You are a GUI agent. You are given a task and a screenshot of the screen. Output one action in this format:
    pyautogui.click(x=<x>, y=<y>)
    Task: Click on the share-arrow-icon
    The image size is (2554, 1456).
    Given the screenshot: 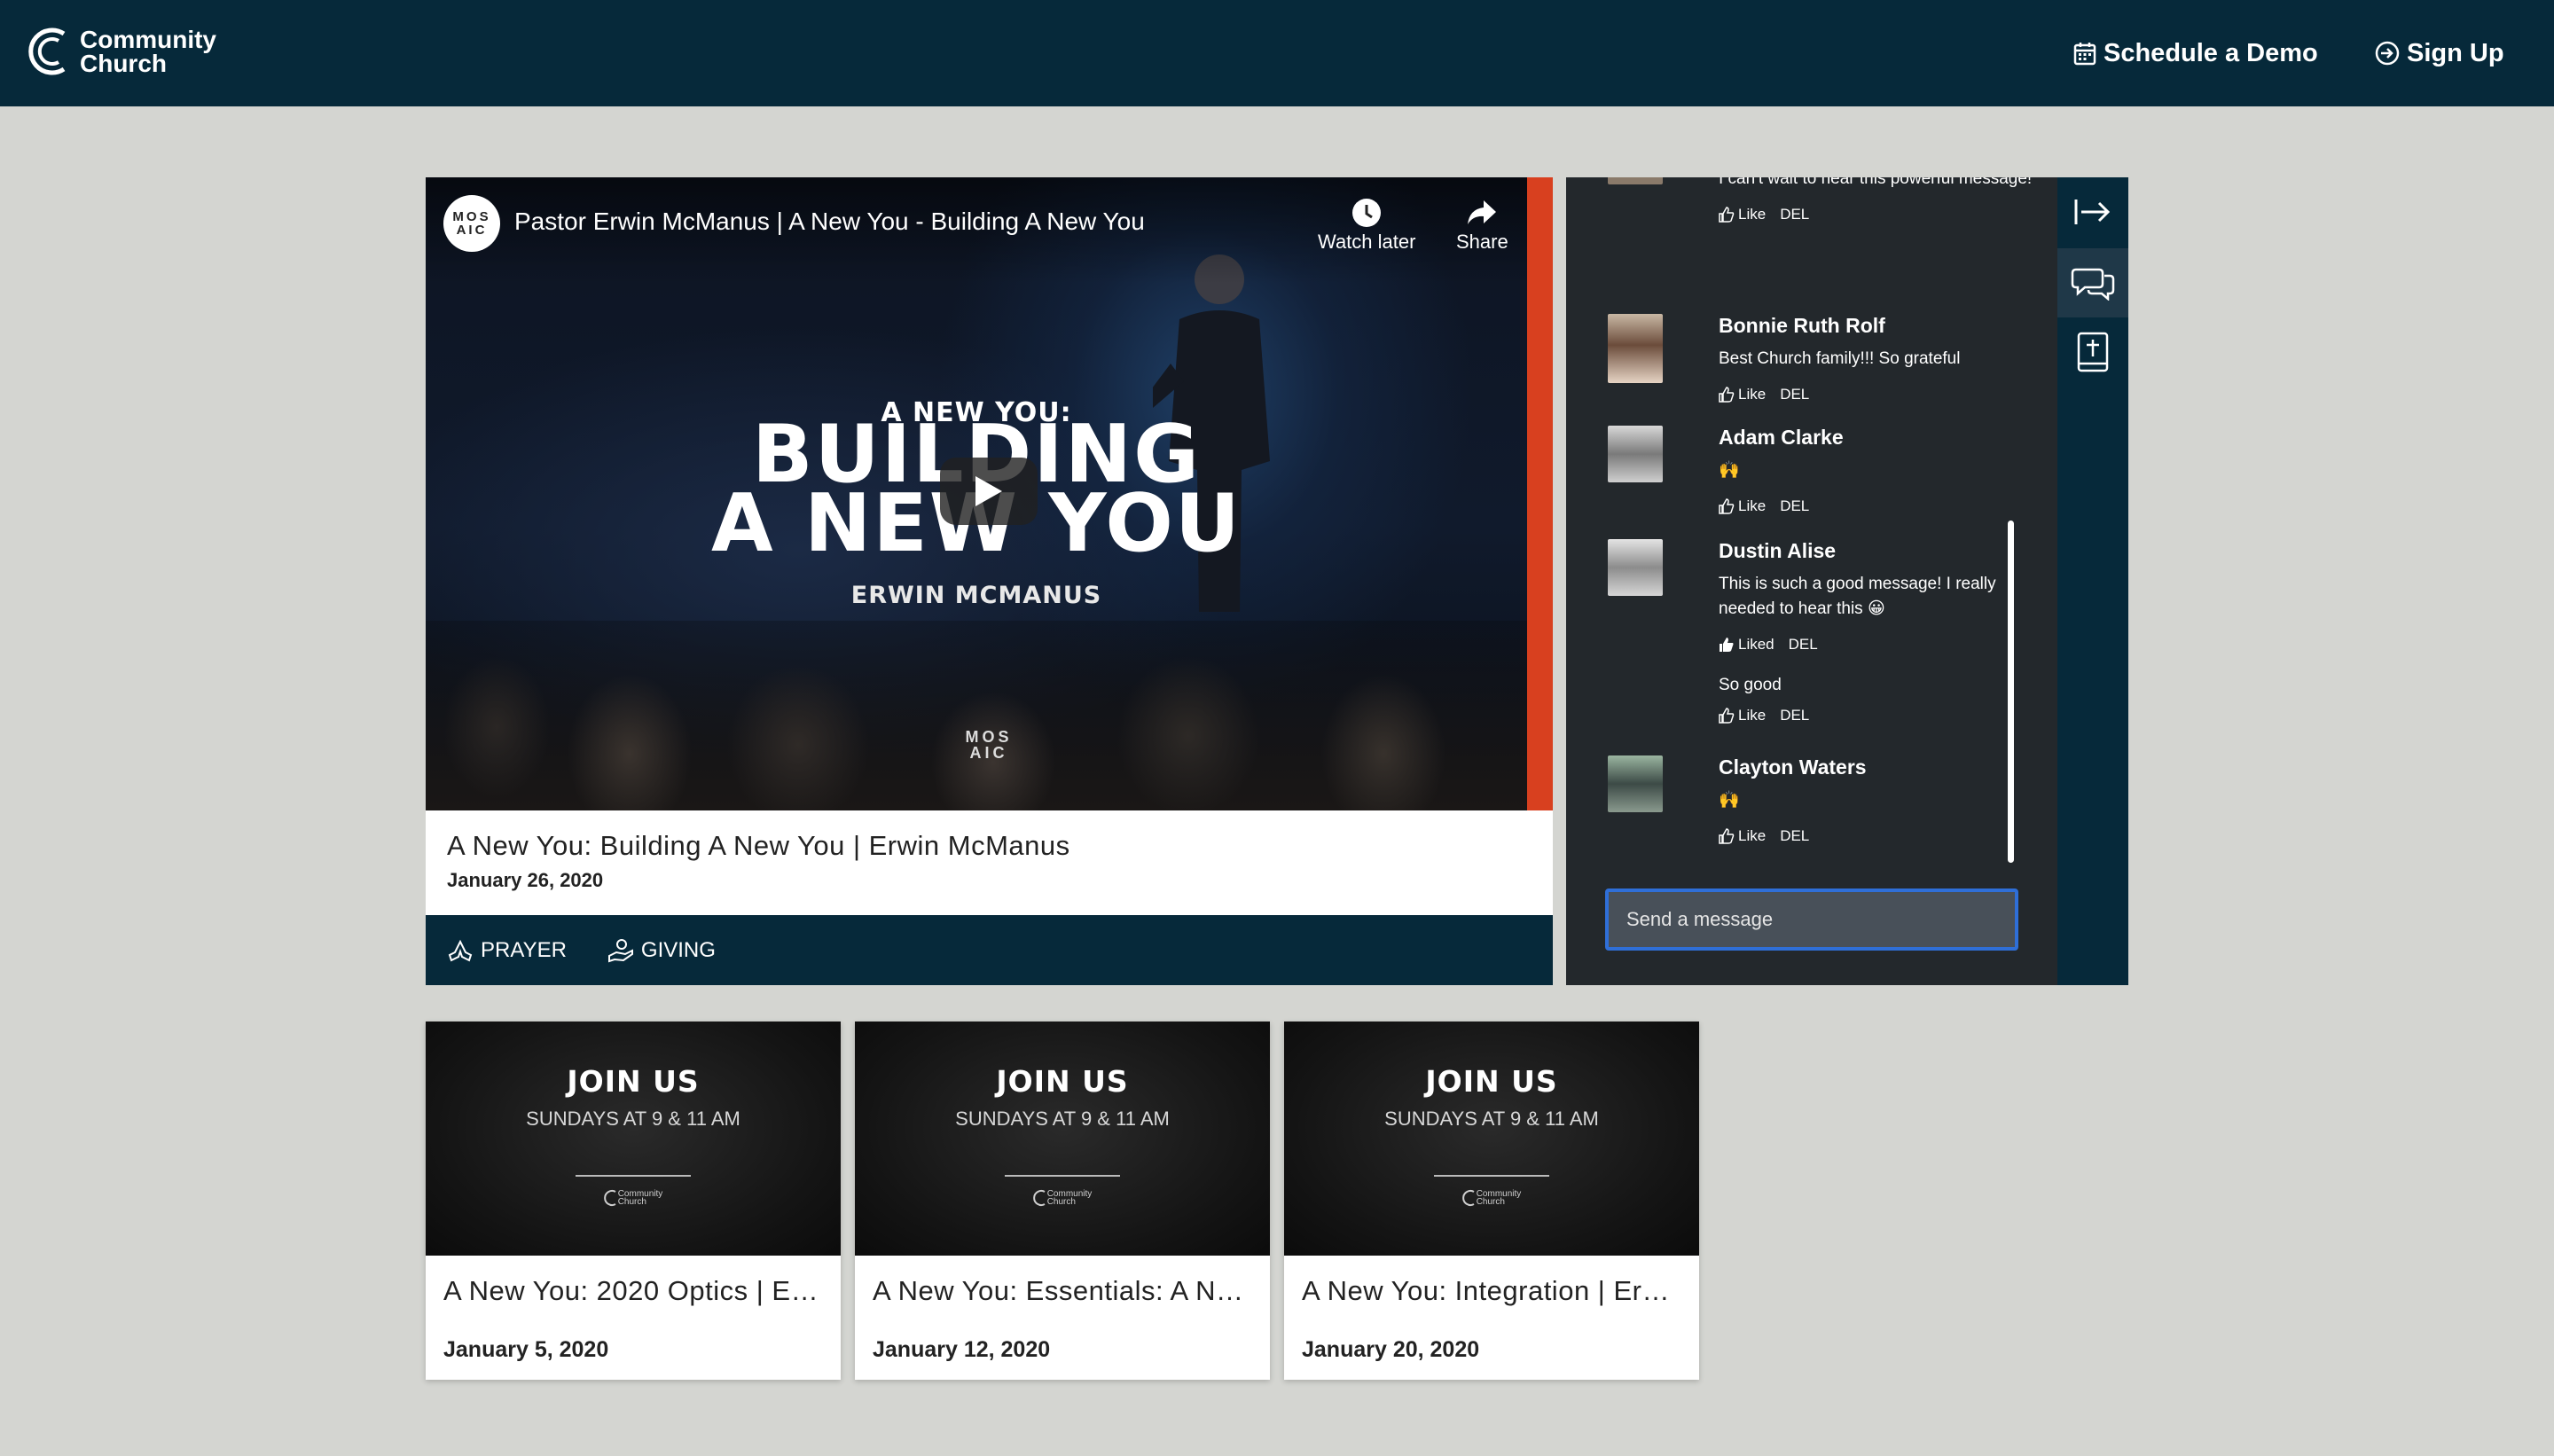 What is the action you would take?
    pyautogui.click(x=1482, y=212)
    